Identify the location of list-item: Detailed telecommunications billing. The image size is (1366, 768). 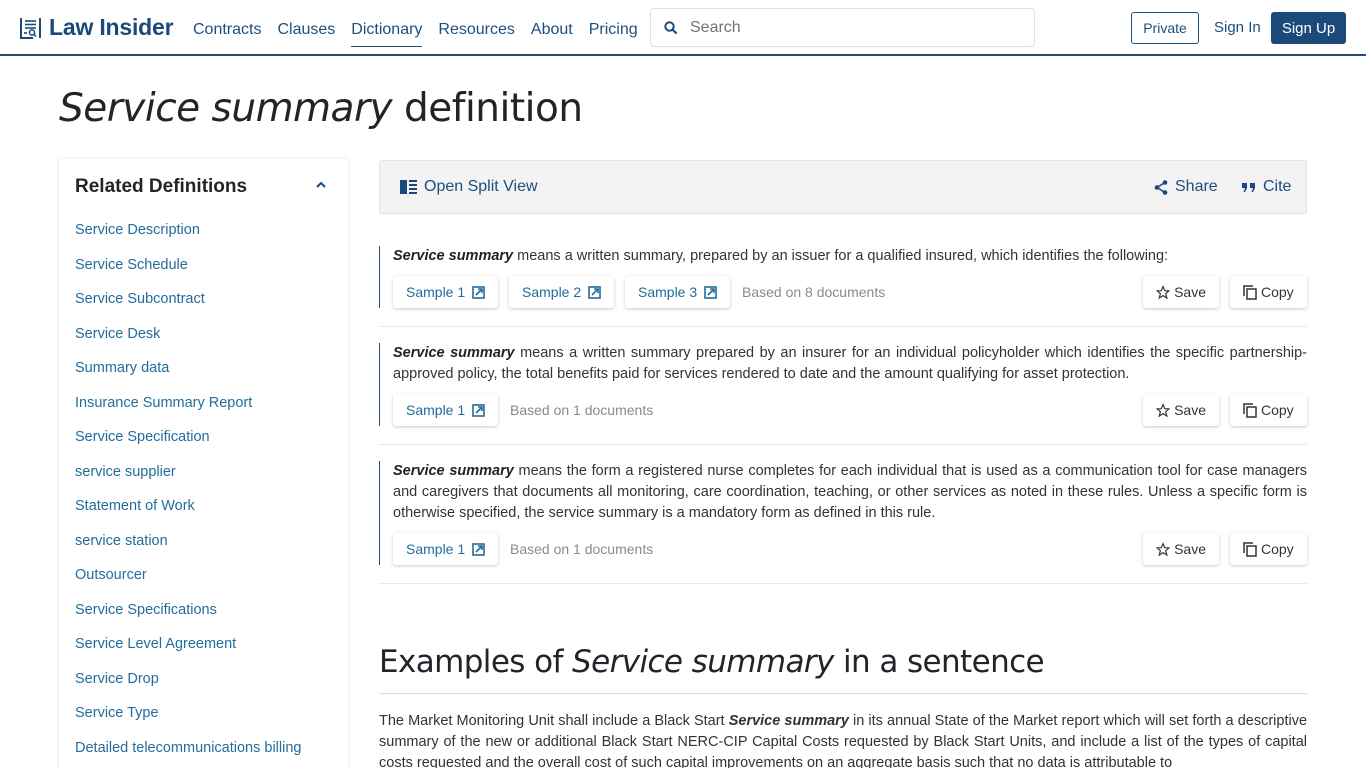
(188, 753).